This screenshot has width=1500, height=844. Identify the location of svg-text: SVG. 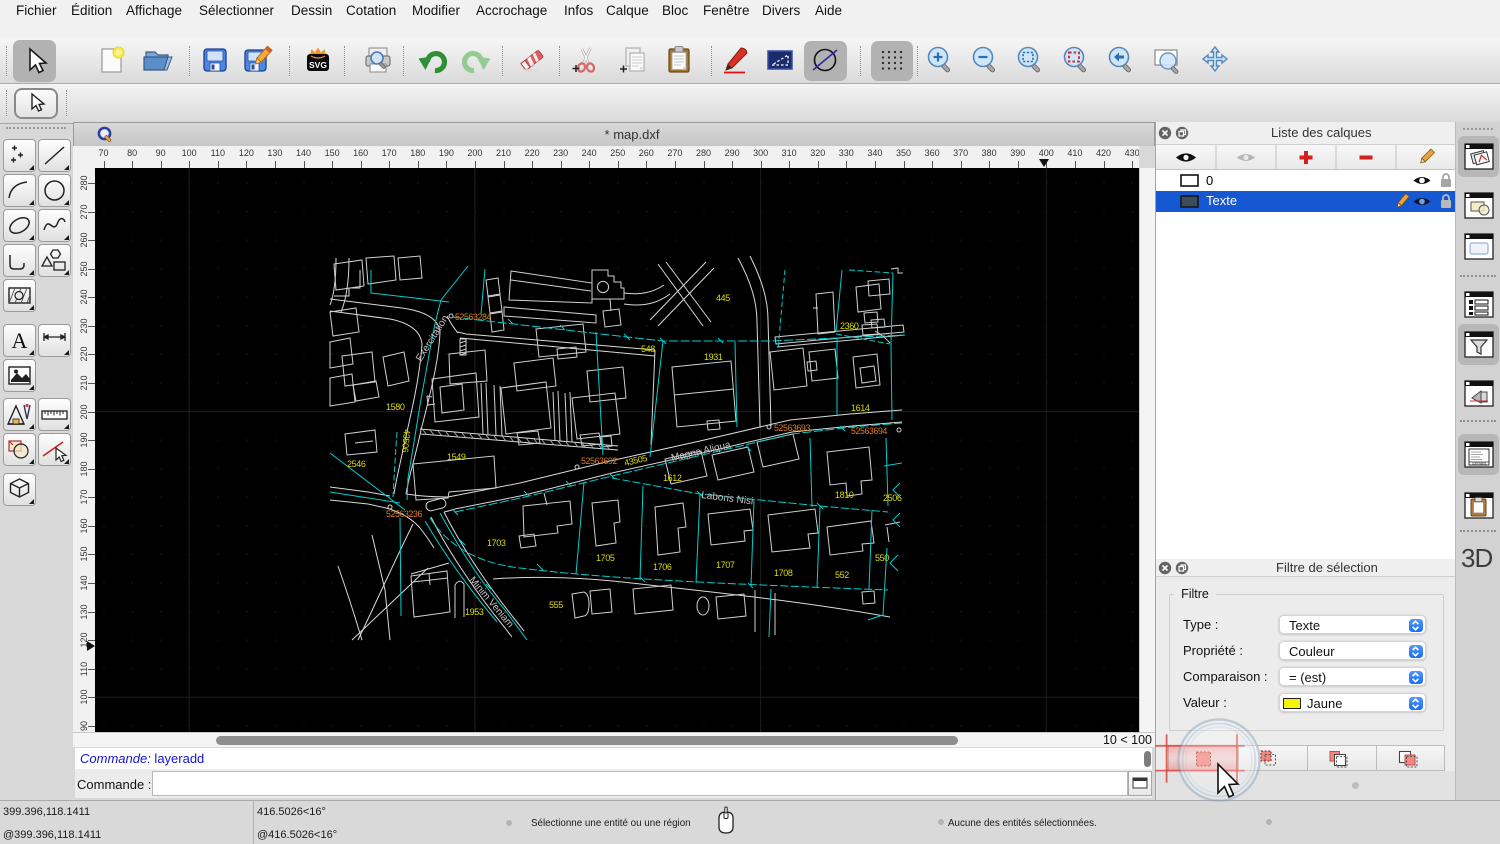
(318, 65).